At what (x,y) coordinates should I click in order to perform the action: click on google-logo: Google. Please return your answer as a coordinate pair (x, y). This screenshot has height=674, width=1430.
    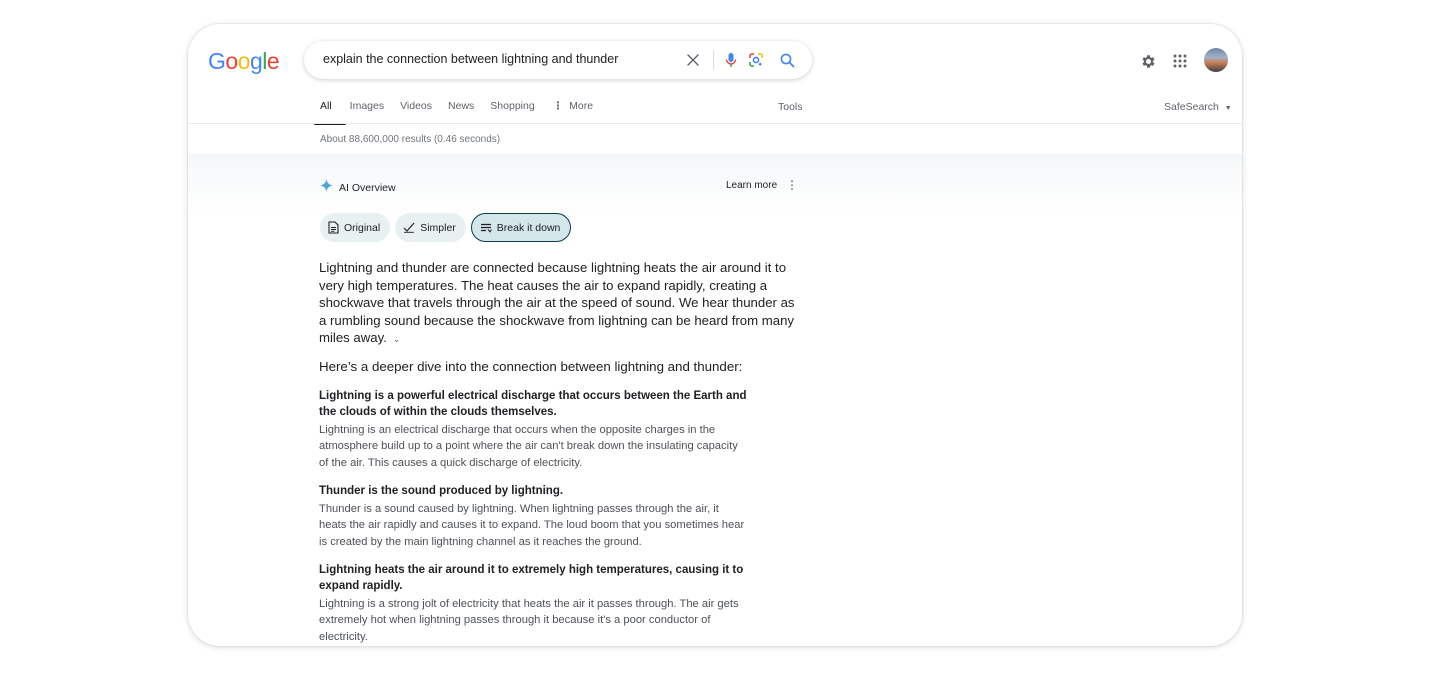
    Looking at the image, I should click on (244, 61).